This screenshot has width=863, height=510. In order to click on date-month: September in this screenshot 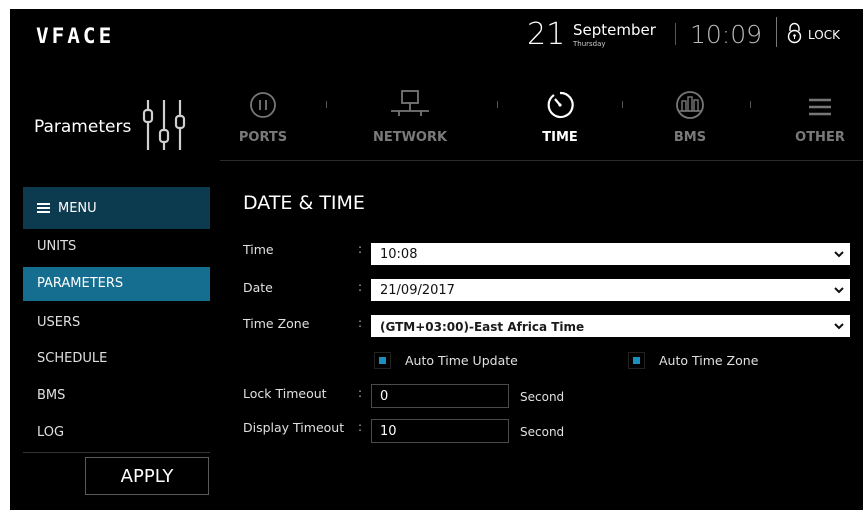, I will do `click(614, 30)`.